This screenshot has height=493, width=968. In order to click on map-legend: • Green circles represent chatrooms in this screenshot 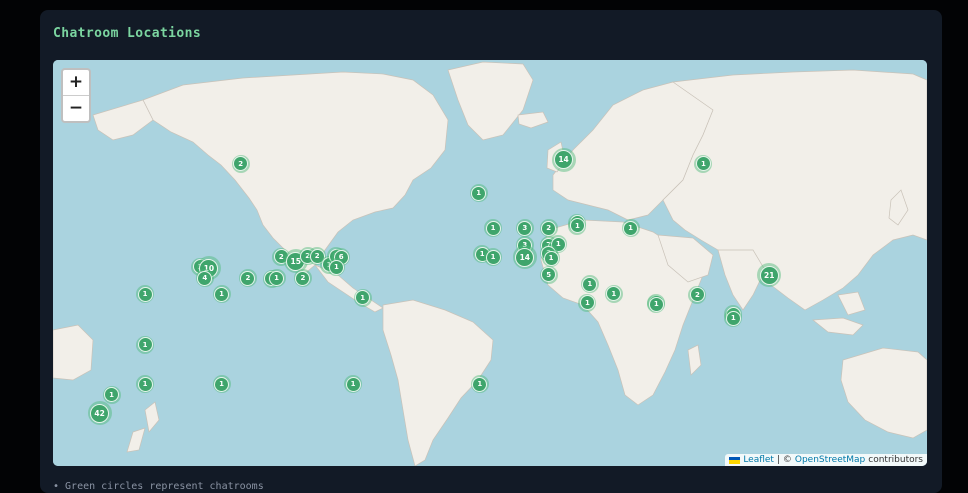, I will do `click(158, 486)`.